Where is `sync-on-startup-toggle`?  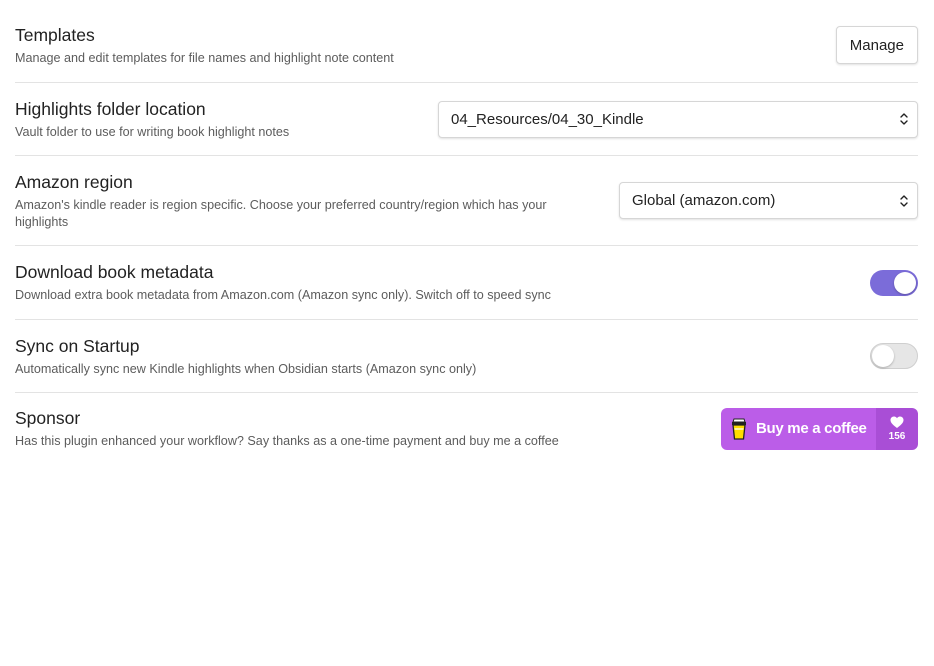
sync-on-startup-toggle is located at coordinates (894, 356).